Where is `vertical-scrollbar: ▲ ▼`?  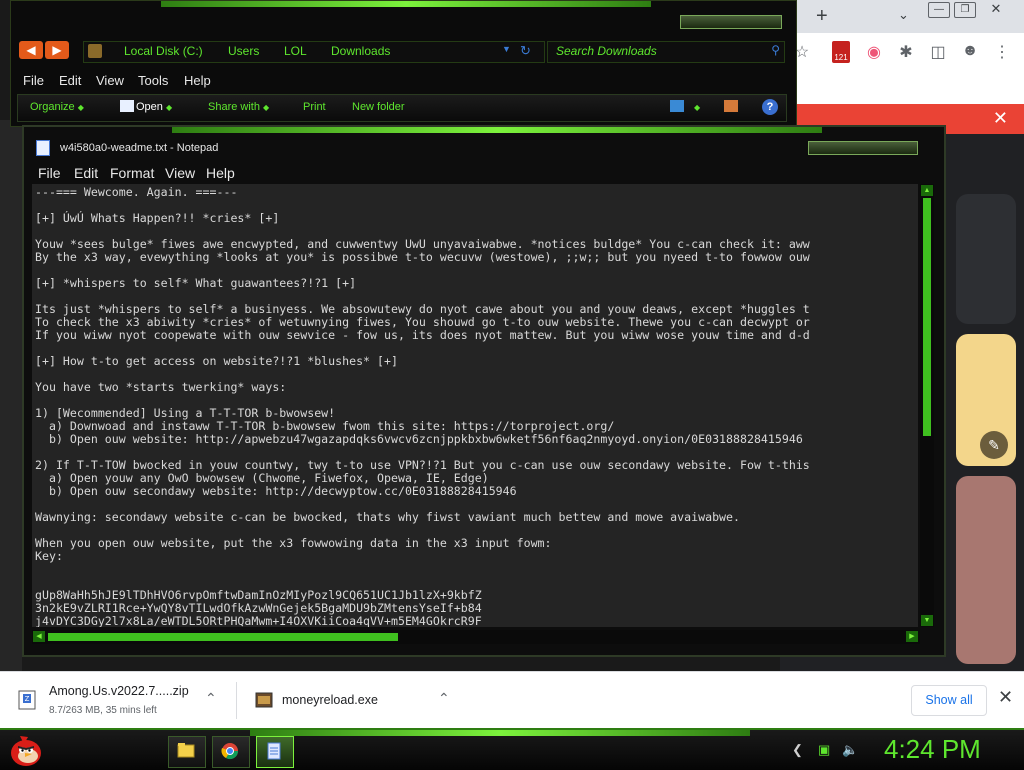
vertical-scrollbar: ▲ ▼ is located at coordinates (927, 405).